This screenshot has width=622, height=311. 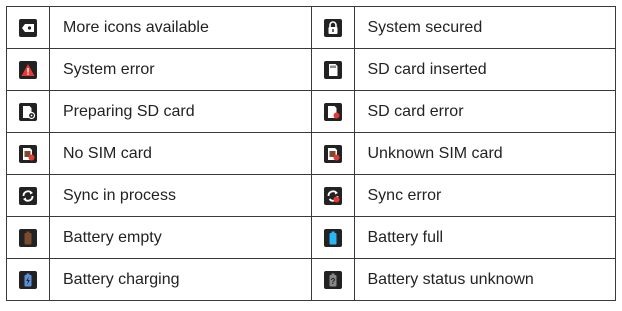 I want to click on unknown-sim-card-icon, so click(x=332, y=153).